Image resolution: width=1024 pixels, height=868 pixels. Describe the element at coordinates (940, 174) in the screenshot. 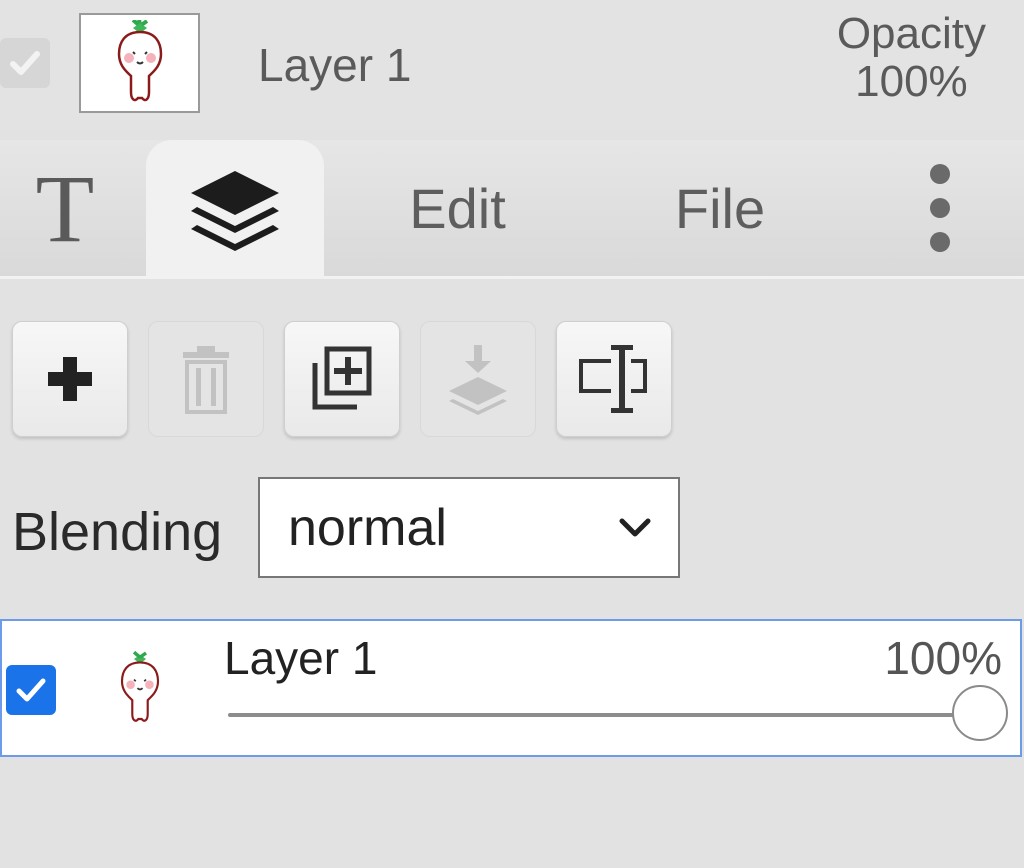

I see `vertical-ellipsis-icon` at that location.